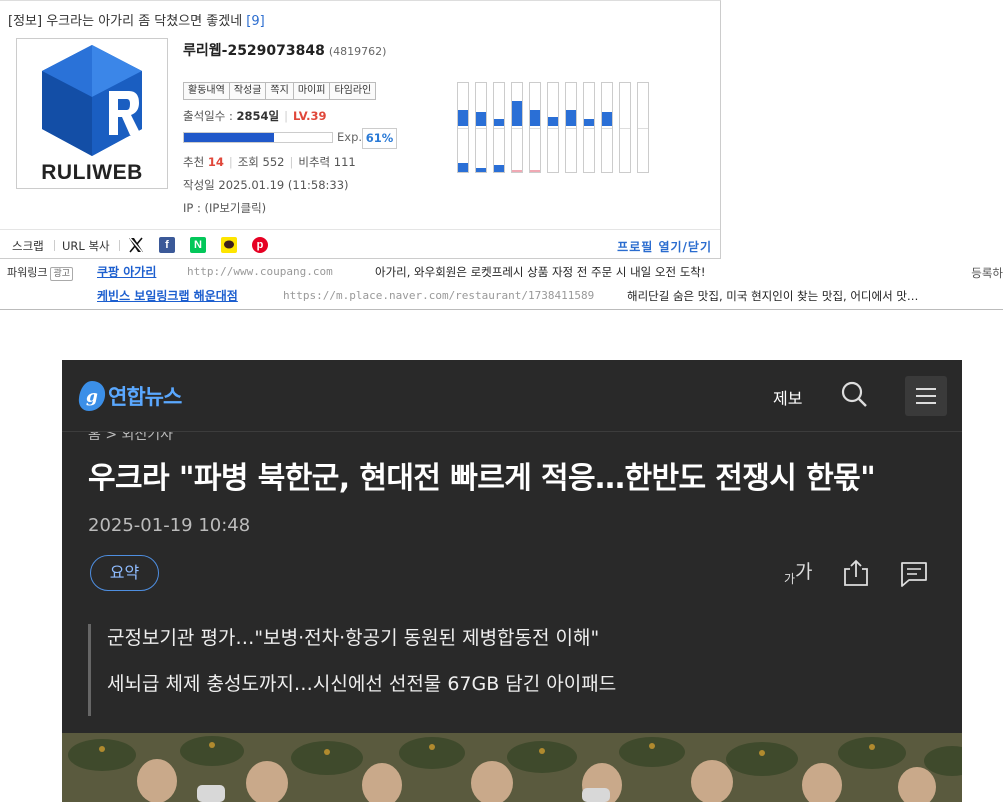 This screenshot has width=1003, height=802. What do you see at coordinates (198, 245) in the screenshot?
I see `naver-icon: N` at bounding box center [198, 245].